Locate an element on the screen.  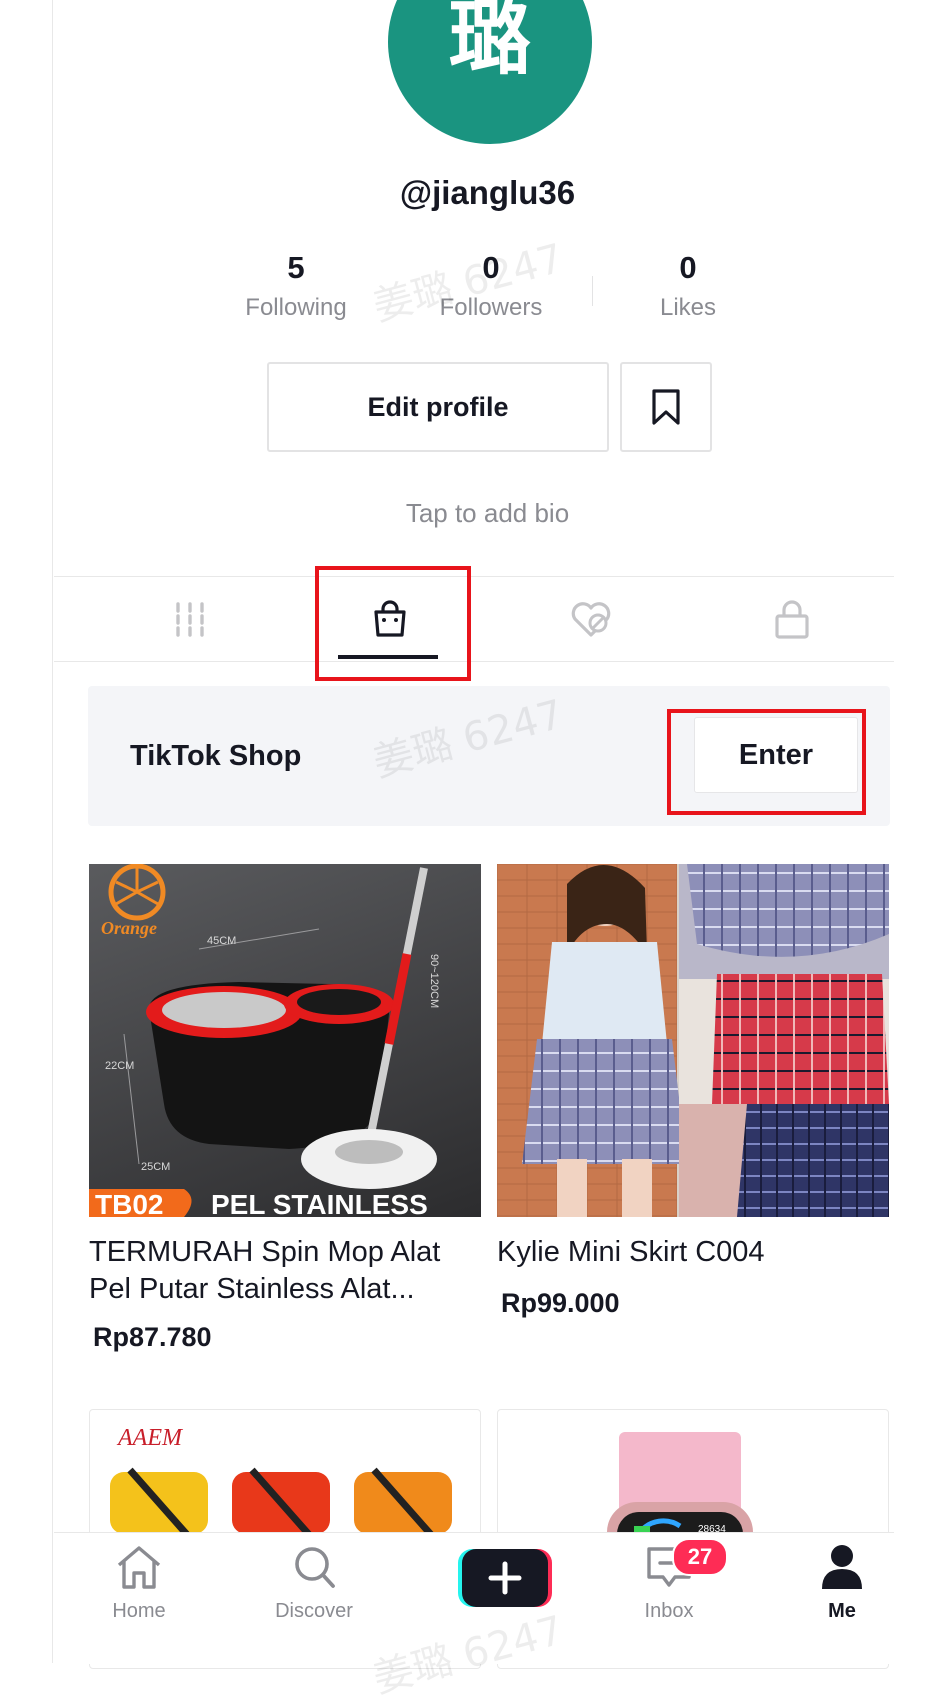
inbox-badge: 27 is located at coordinates (700, 1557).